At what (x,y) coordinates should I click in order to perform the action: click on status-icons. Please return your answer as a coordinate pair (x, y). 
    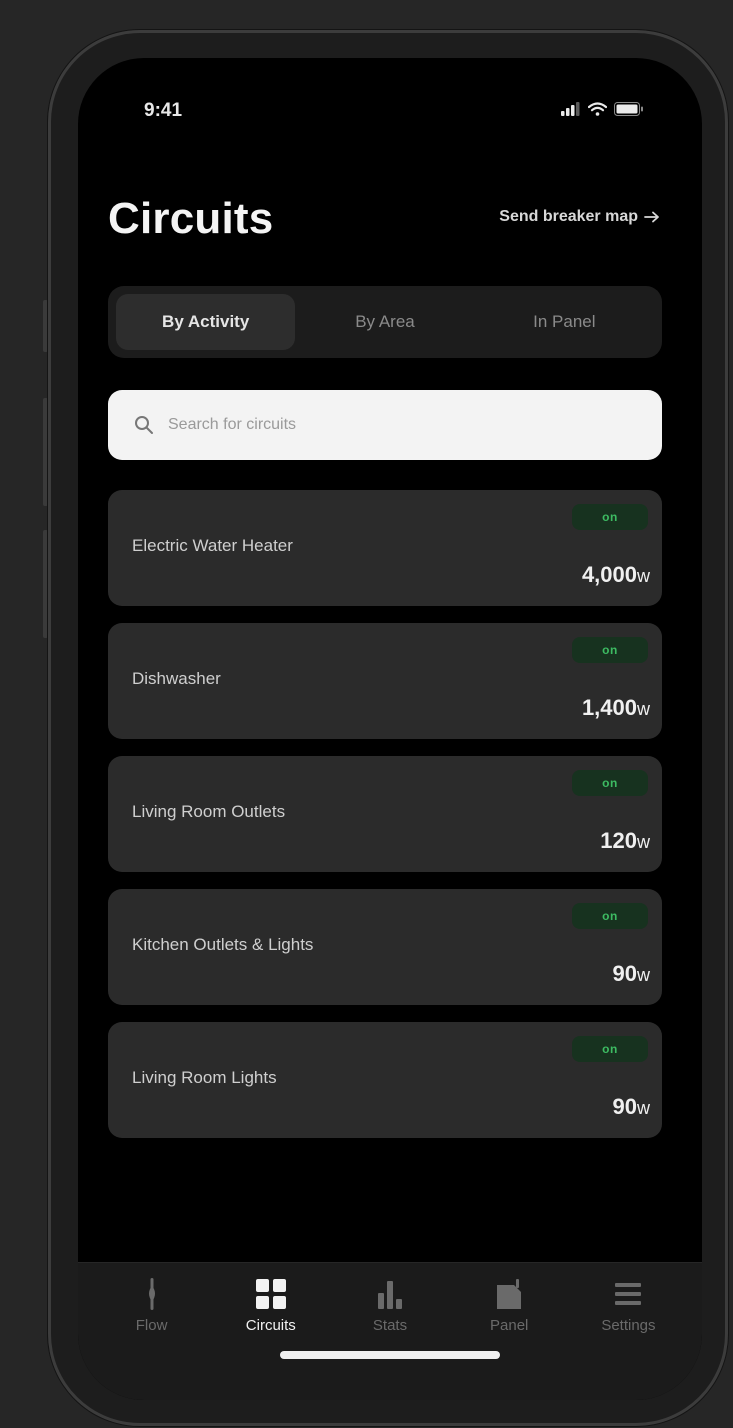
    Looking at the image, I should click on (602, 109).